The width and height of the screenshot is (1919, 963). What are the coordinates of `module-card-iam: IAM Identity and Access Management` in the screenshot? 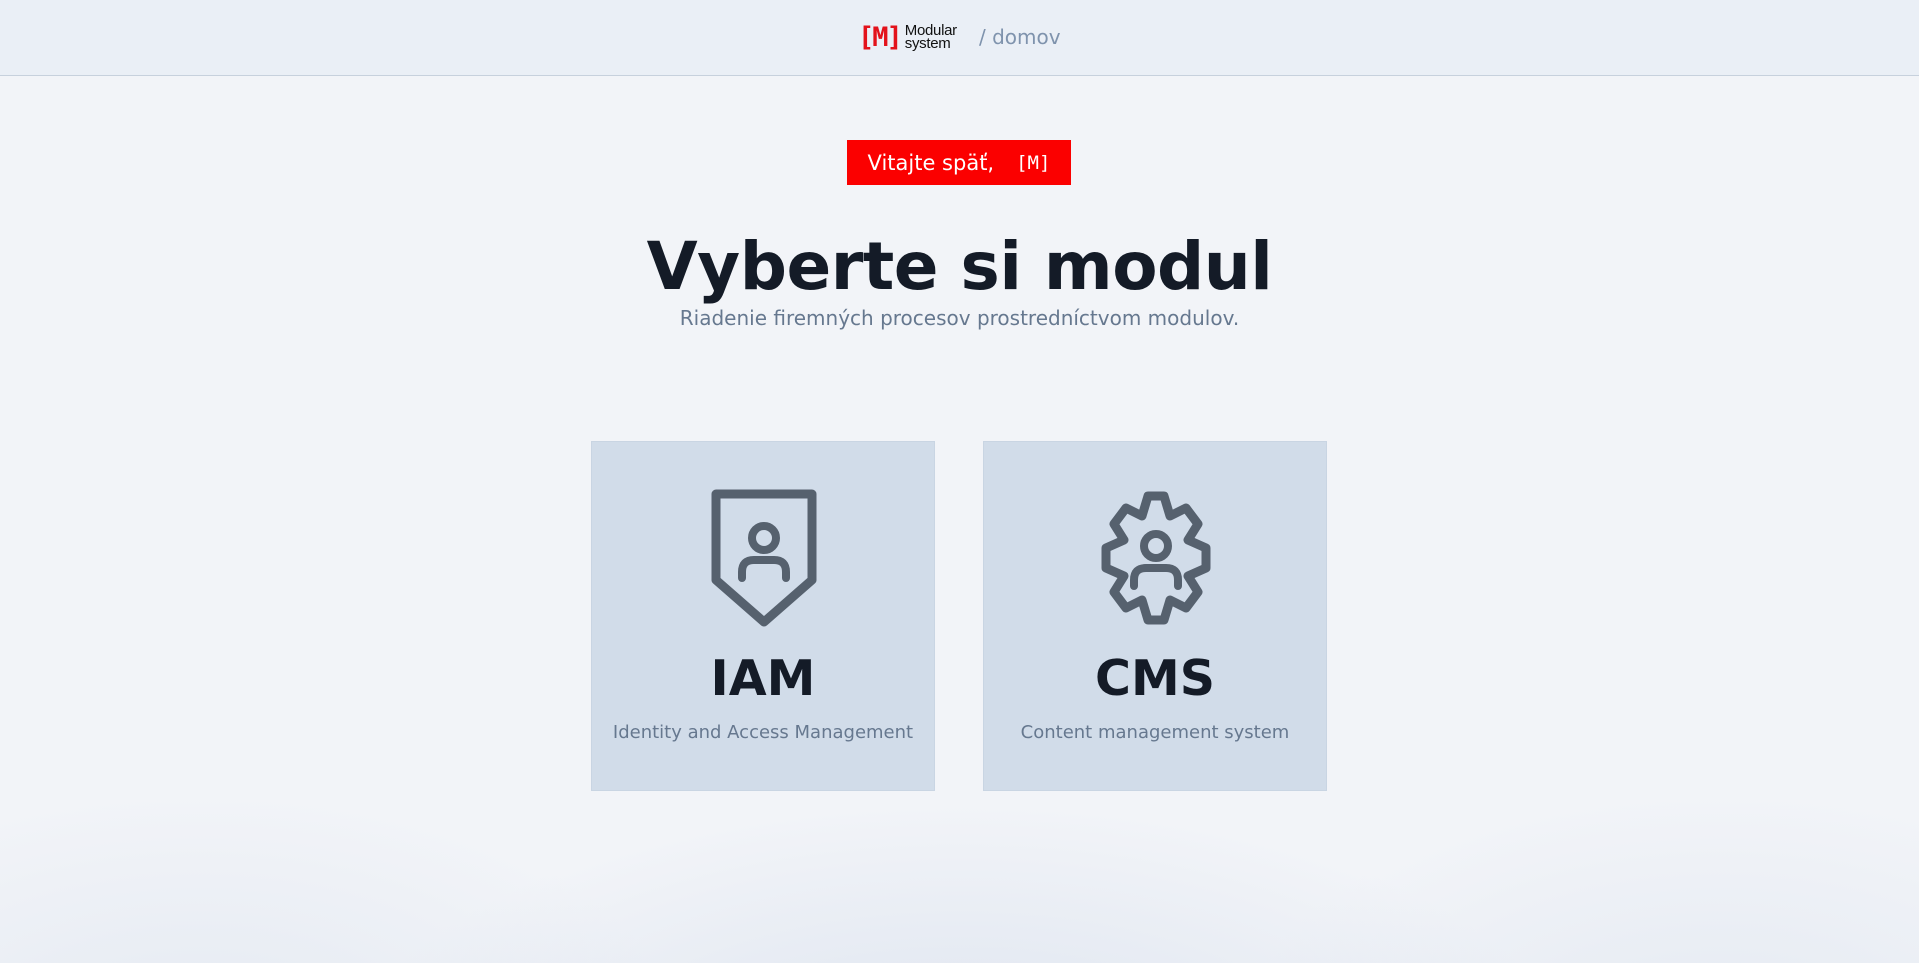 It's located at (763, 616).